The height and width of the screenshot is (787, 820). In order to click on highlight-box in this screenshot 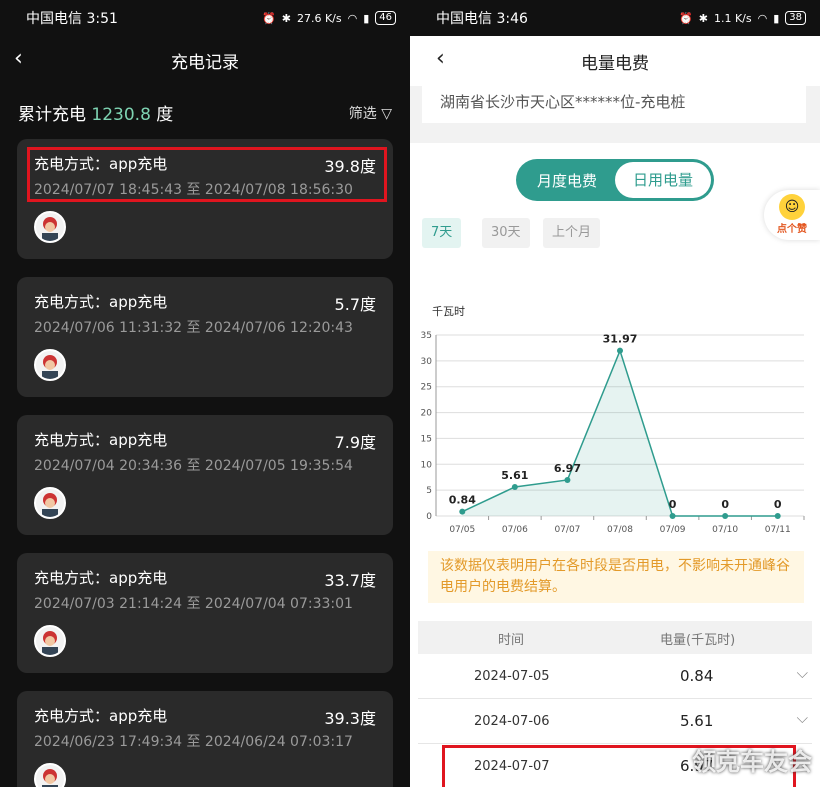, I will do `click(207, 174)`.